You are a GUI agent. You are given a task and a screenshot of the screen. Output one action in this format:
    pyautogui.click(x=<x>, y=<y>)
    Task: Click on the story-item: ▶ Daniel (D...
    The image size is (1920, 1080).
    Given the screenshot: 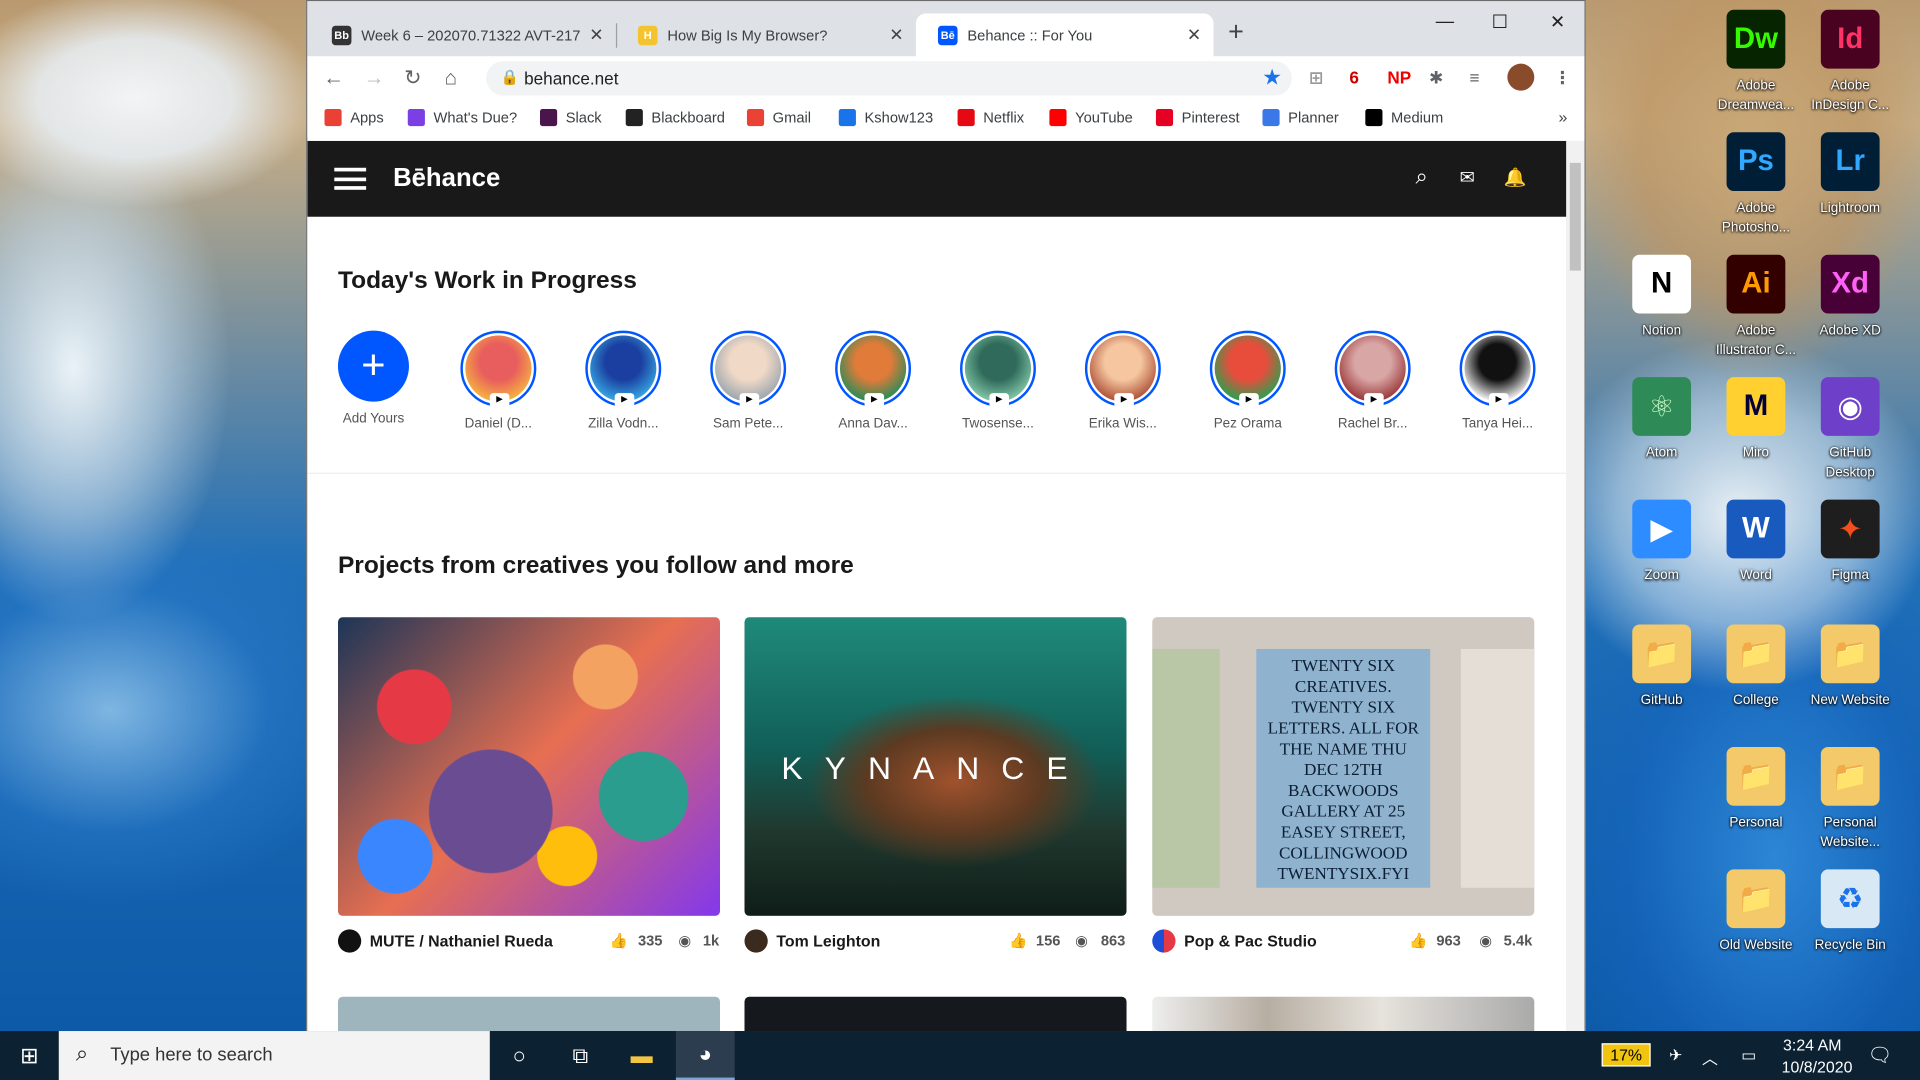 What is the action you would take?
    pyautogui.click(x=498, y=380)
    